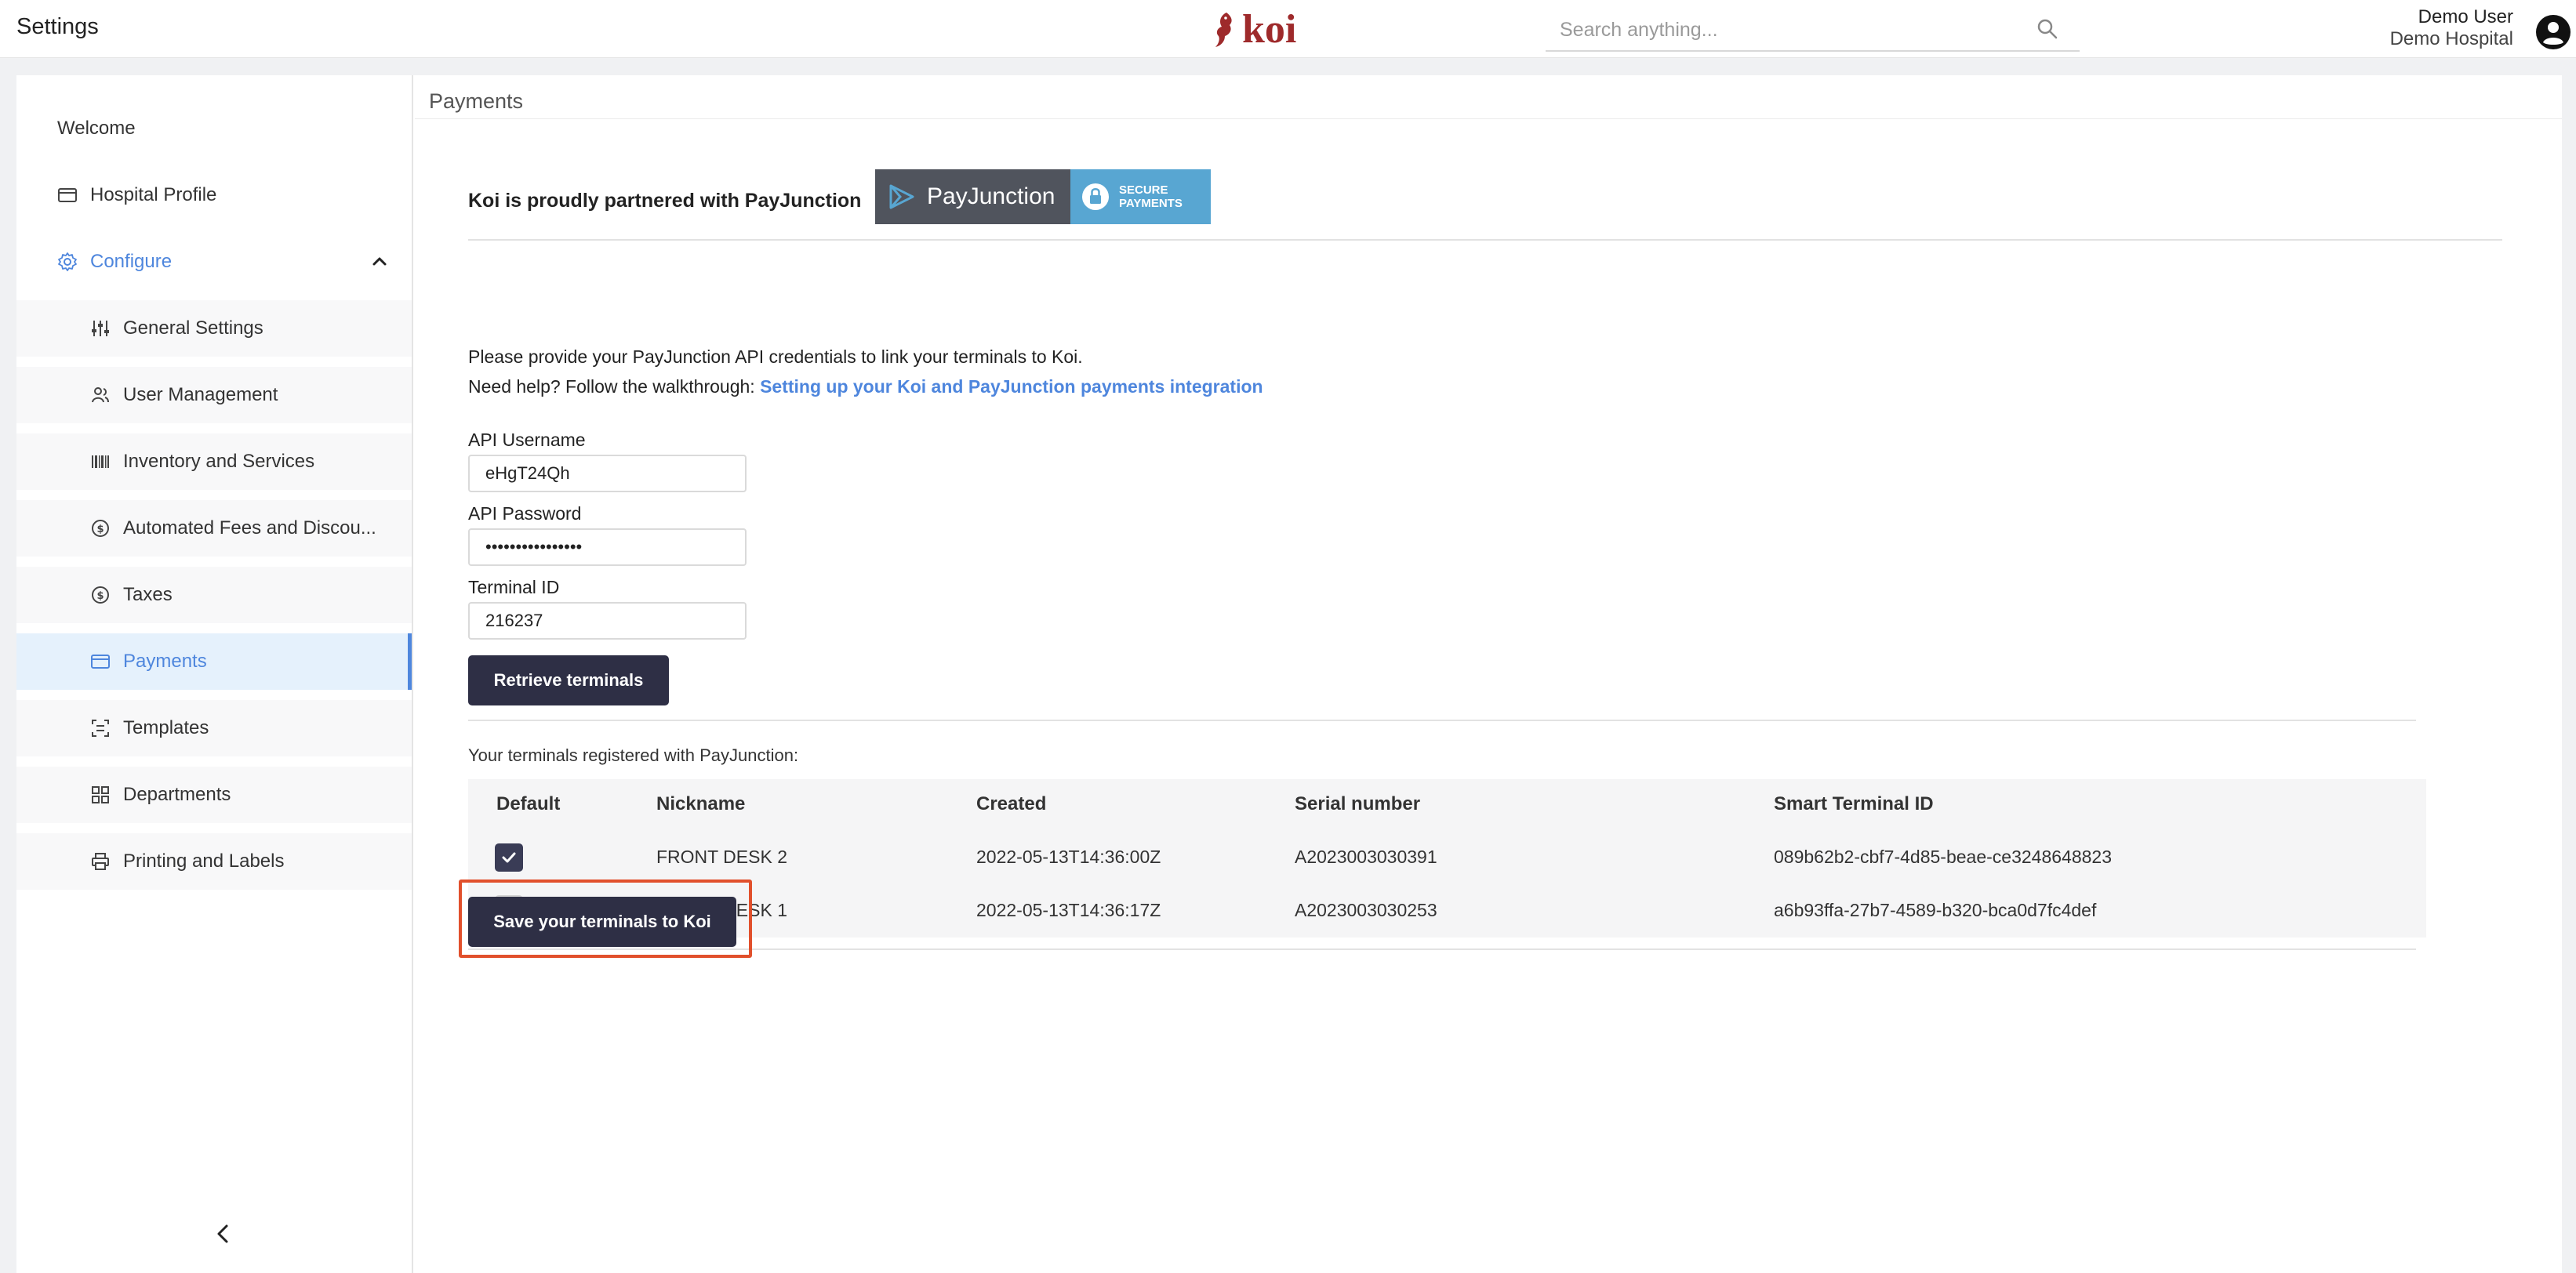 This screenshot has width=2576, height=1273. I want to click on search-icon, so click(2047, 29).